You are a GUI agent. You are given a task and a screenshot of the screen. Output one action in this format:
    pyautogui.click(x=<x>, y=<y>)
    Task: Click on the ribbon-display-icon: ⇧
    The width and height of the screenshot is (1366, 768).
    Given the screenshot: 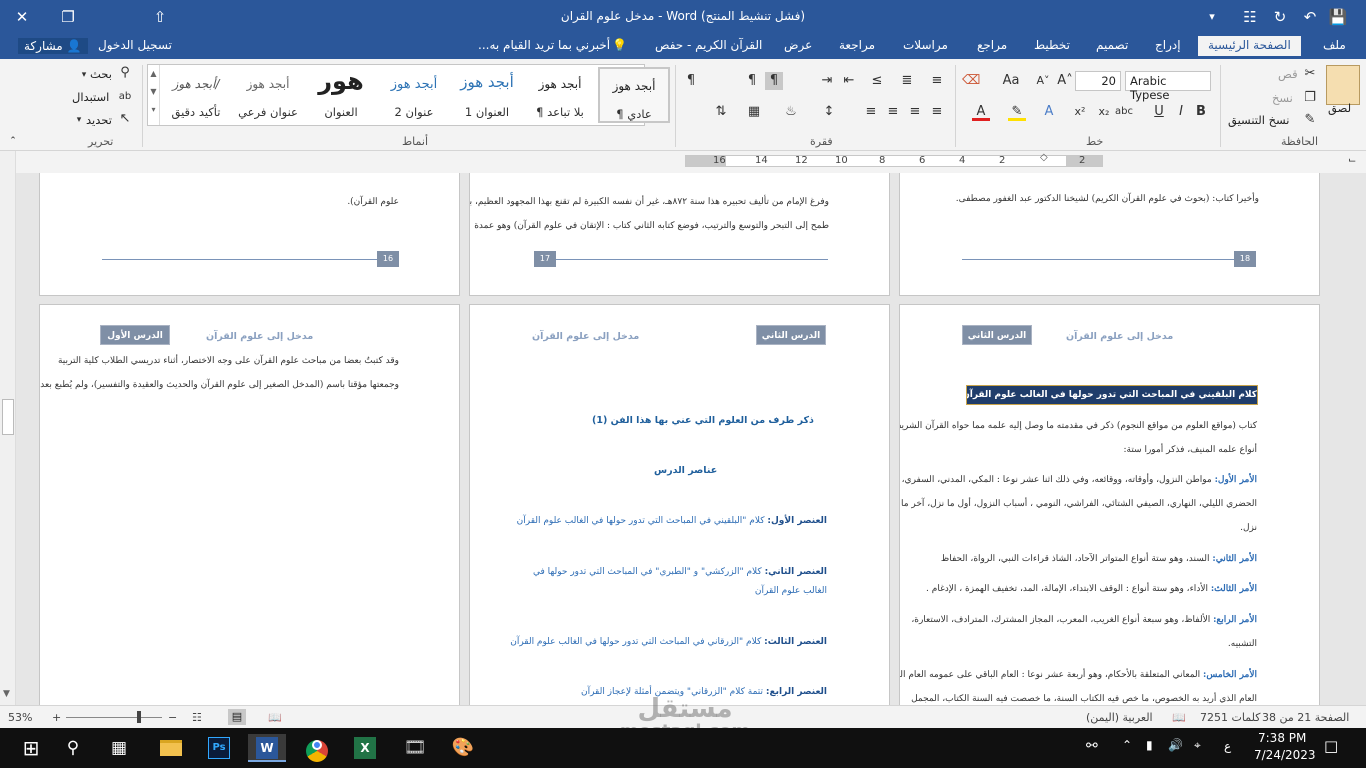 What is the action you would take?
    pyautogui.click(x=160, y=17)
    